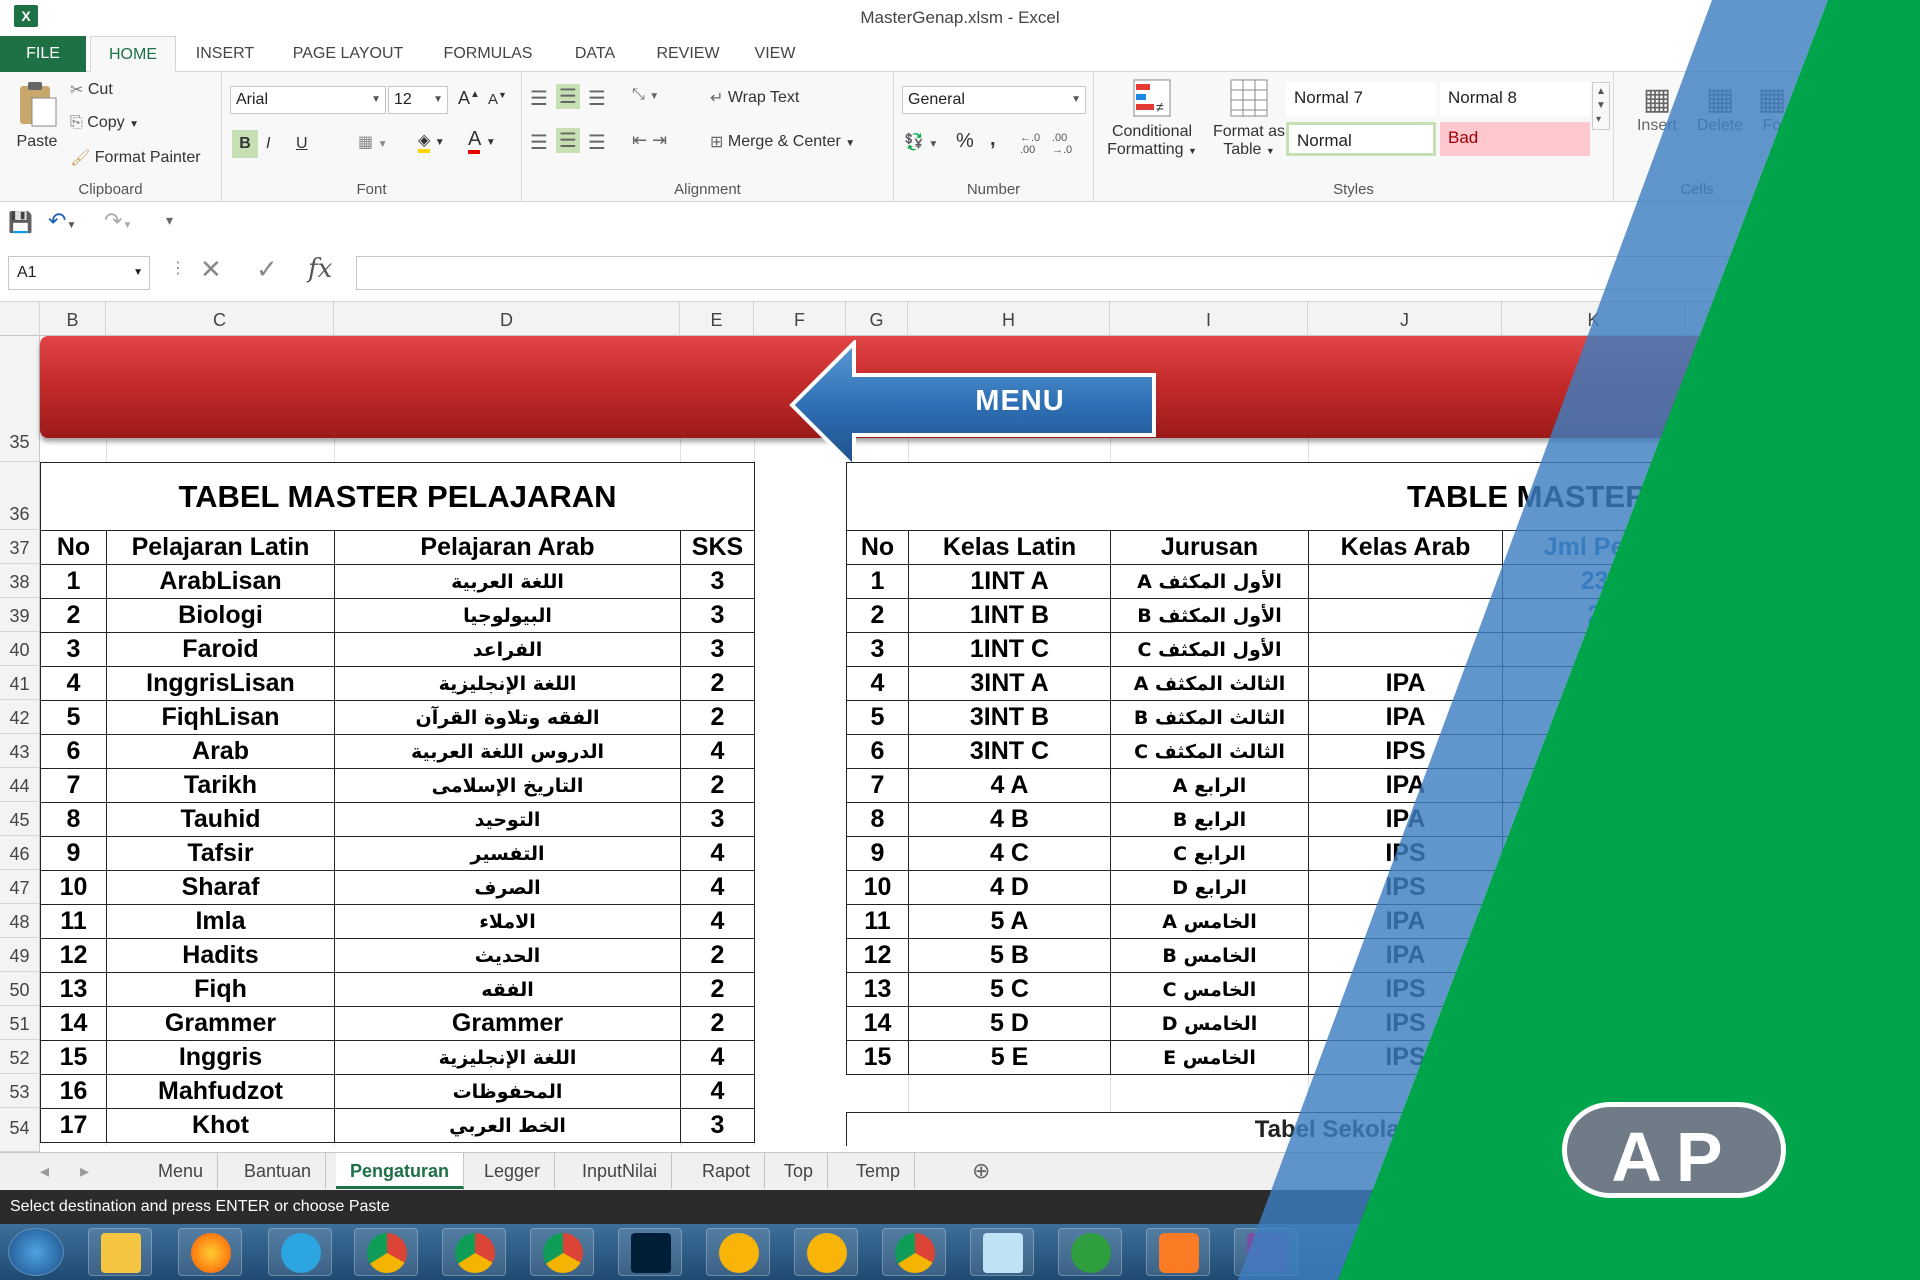 This screenshot has height=1280, width=1920. Describe the element at coordinates (826, 1252) in the screenshot. I see `chrome-canary-icon` at that location.